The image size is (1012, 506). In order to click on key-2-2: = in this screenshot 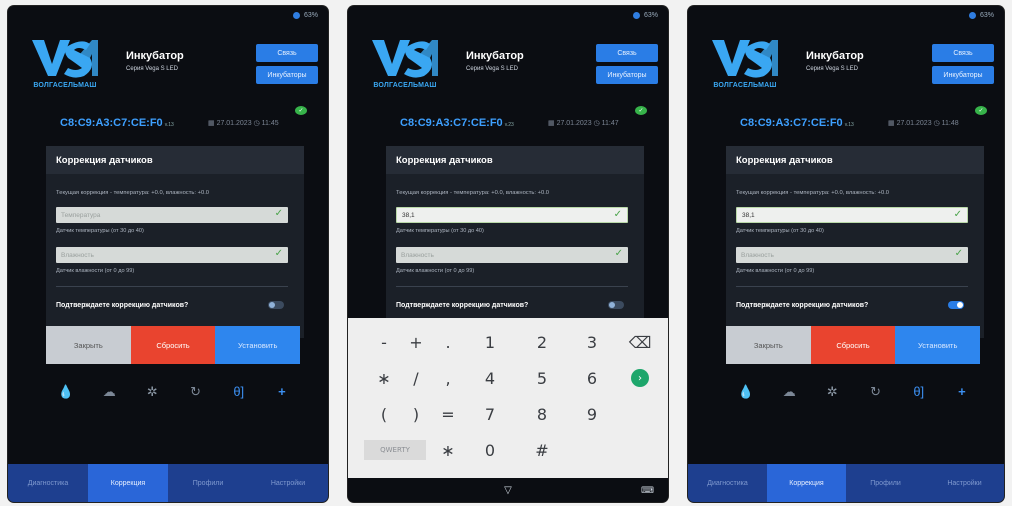, I will do `click(448, 414)`.